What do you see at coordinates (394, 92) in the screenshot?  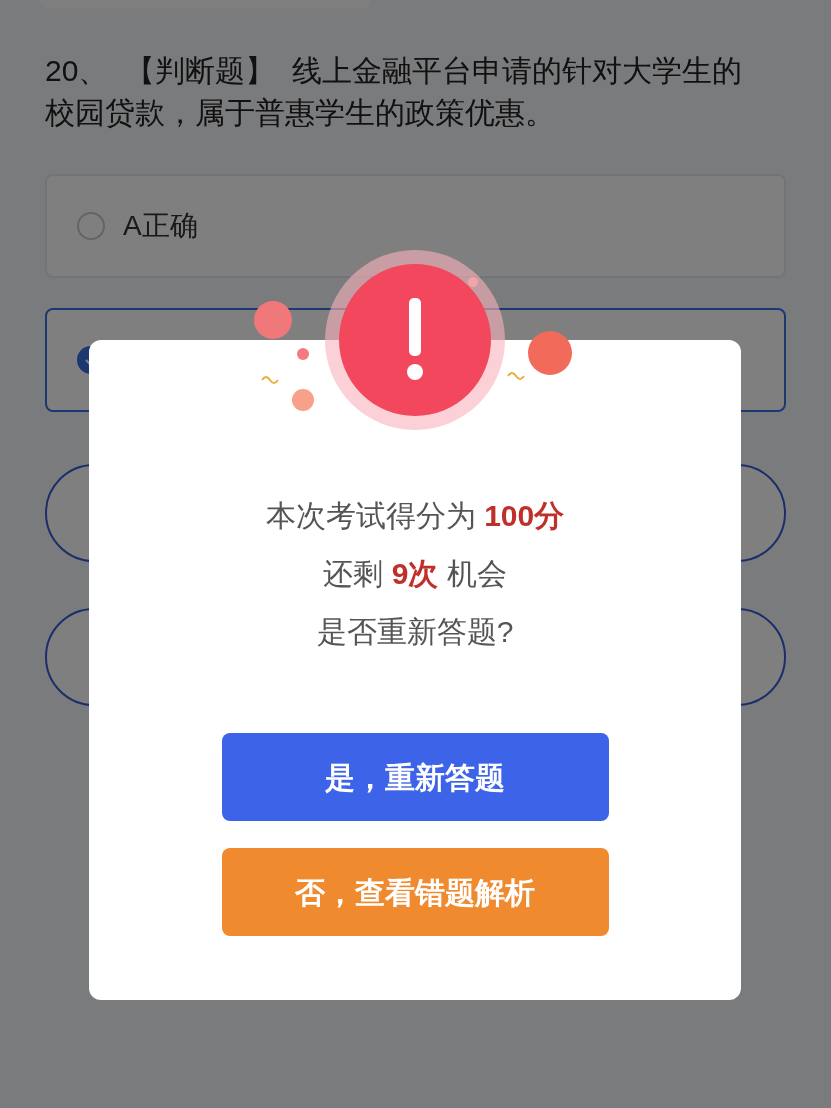 I see `question-text: 20、 【判断题】 线上金融平台申请的针对大学生的校园贷款，属于普惠学生的政策优惠。` at bounding box center [394, 92].